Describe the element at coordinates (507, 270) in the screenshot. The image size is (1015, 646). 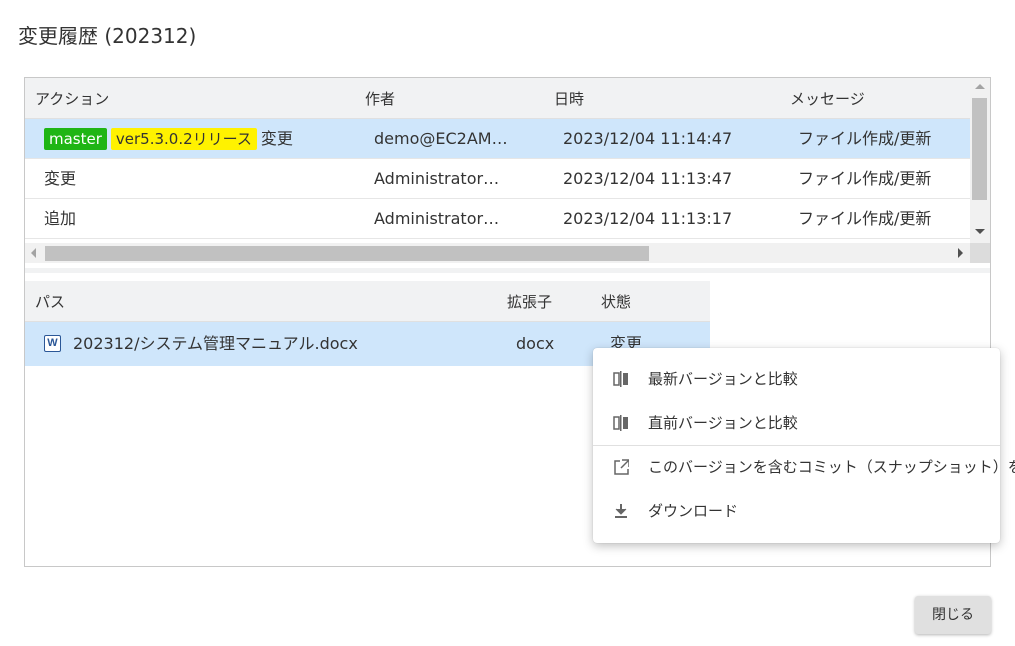
I see `pane-splitter` at that location.